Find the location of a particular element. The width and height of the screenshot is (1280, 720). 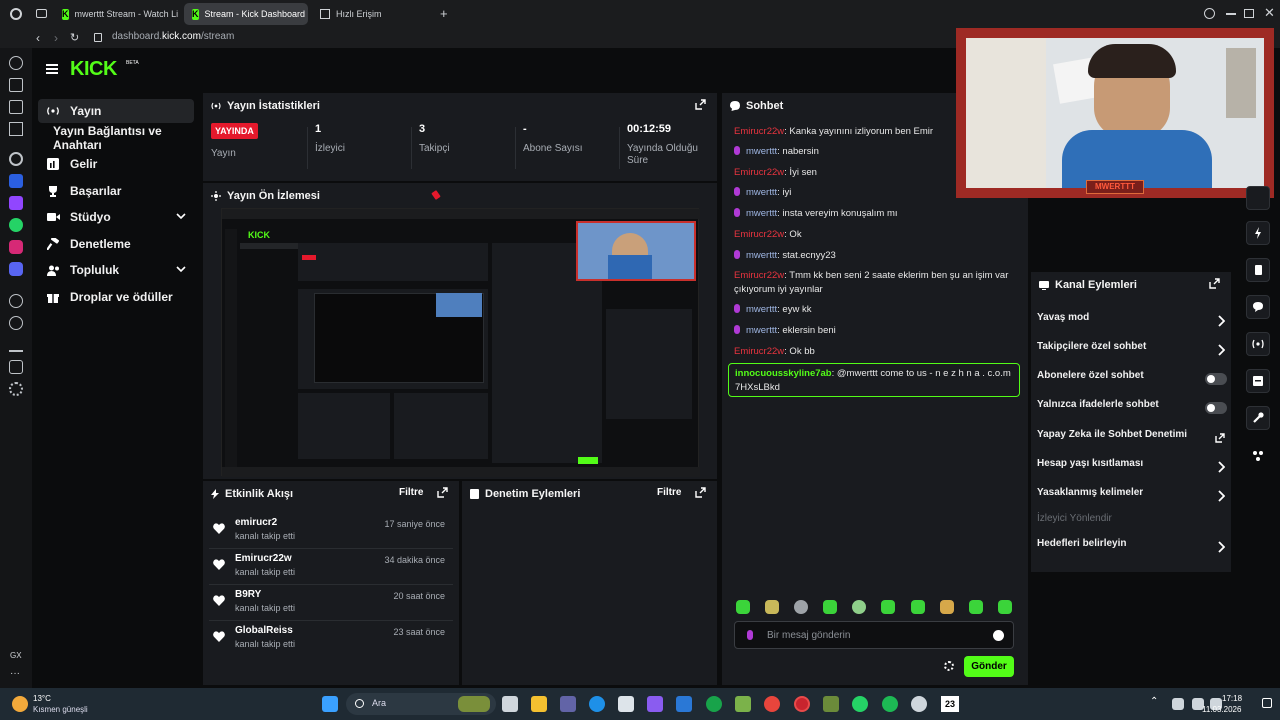

app-icon is located at coordinates (16, 181).